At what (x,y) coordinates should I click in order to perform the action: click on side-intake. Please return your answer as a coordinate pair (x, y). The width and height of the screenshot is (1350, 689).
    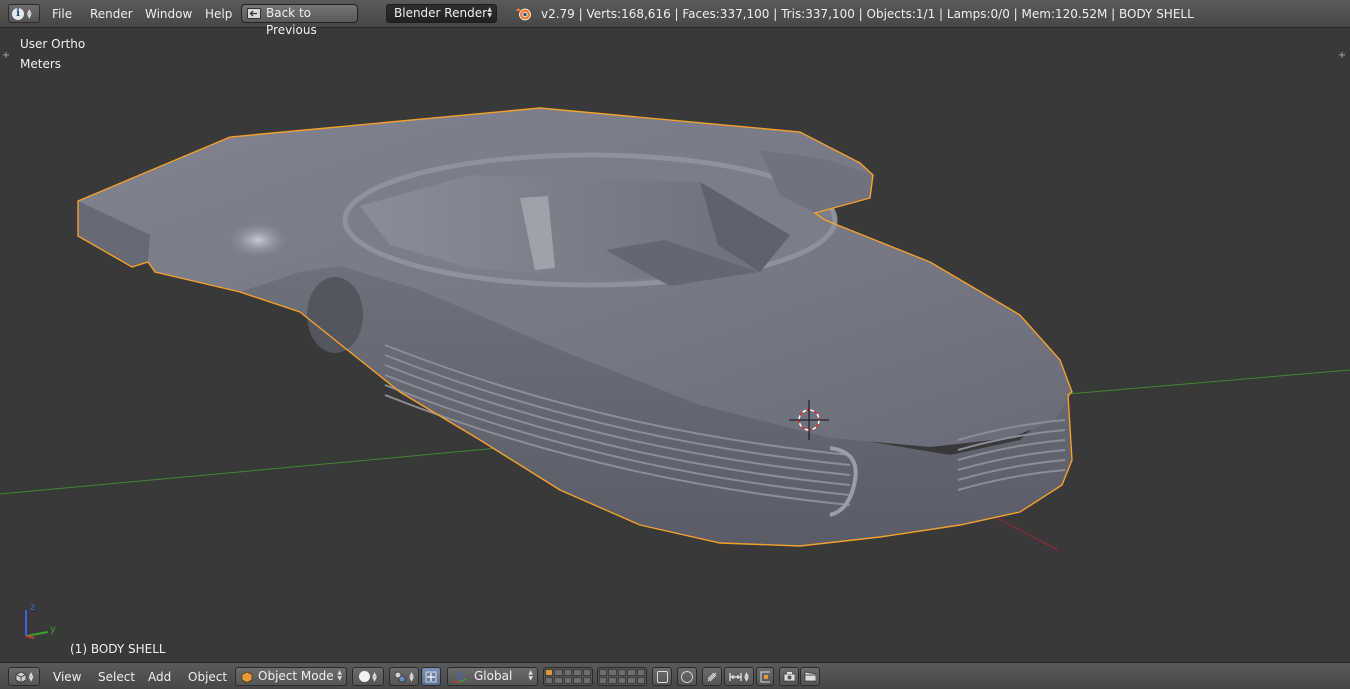
    Looking at the image, I should click on (335, 315).